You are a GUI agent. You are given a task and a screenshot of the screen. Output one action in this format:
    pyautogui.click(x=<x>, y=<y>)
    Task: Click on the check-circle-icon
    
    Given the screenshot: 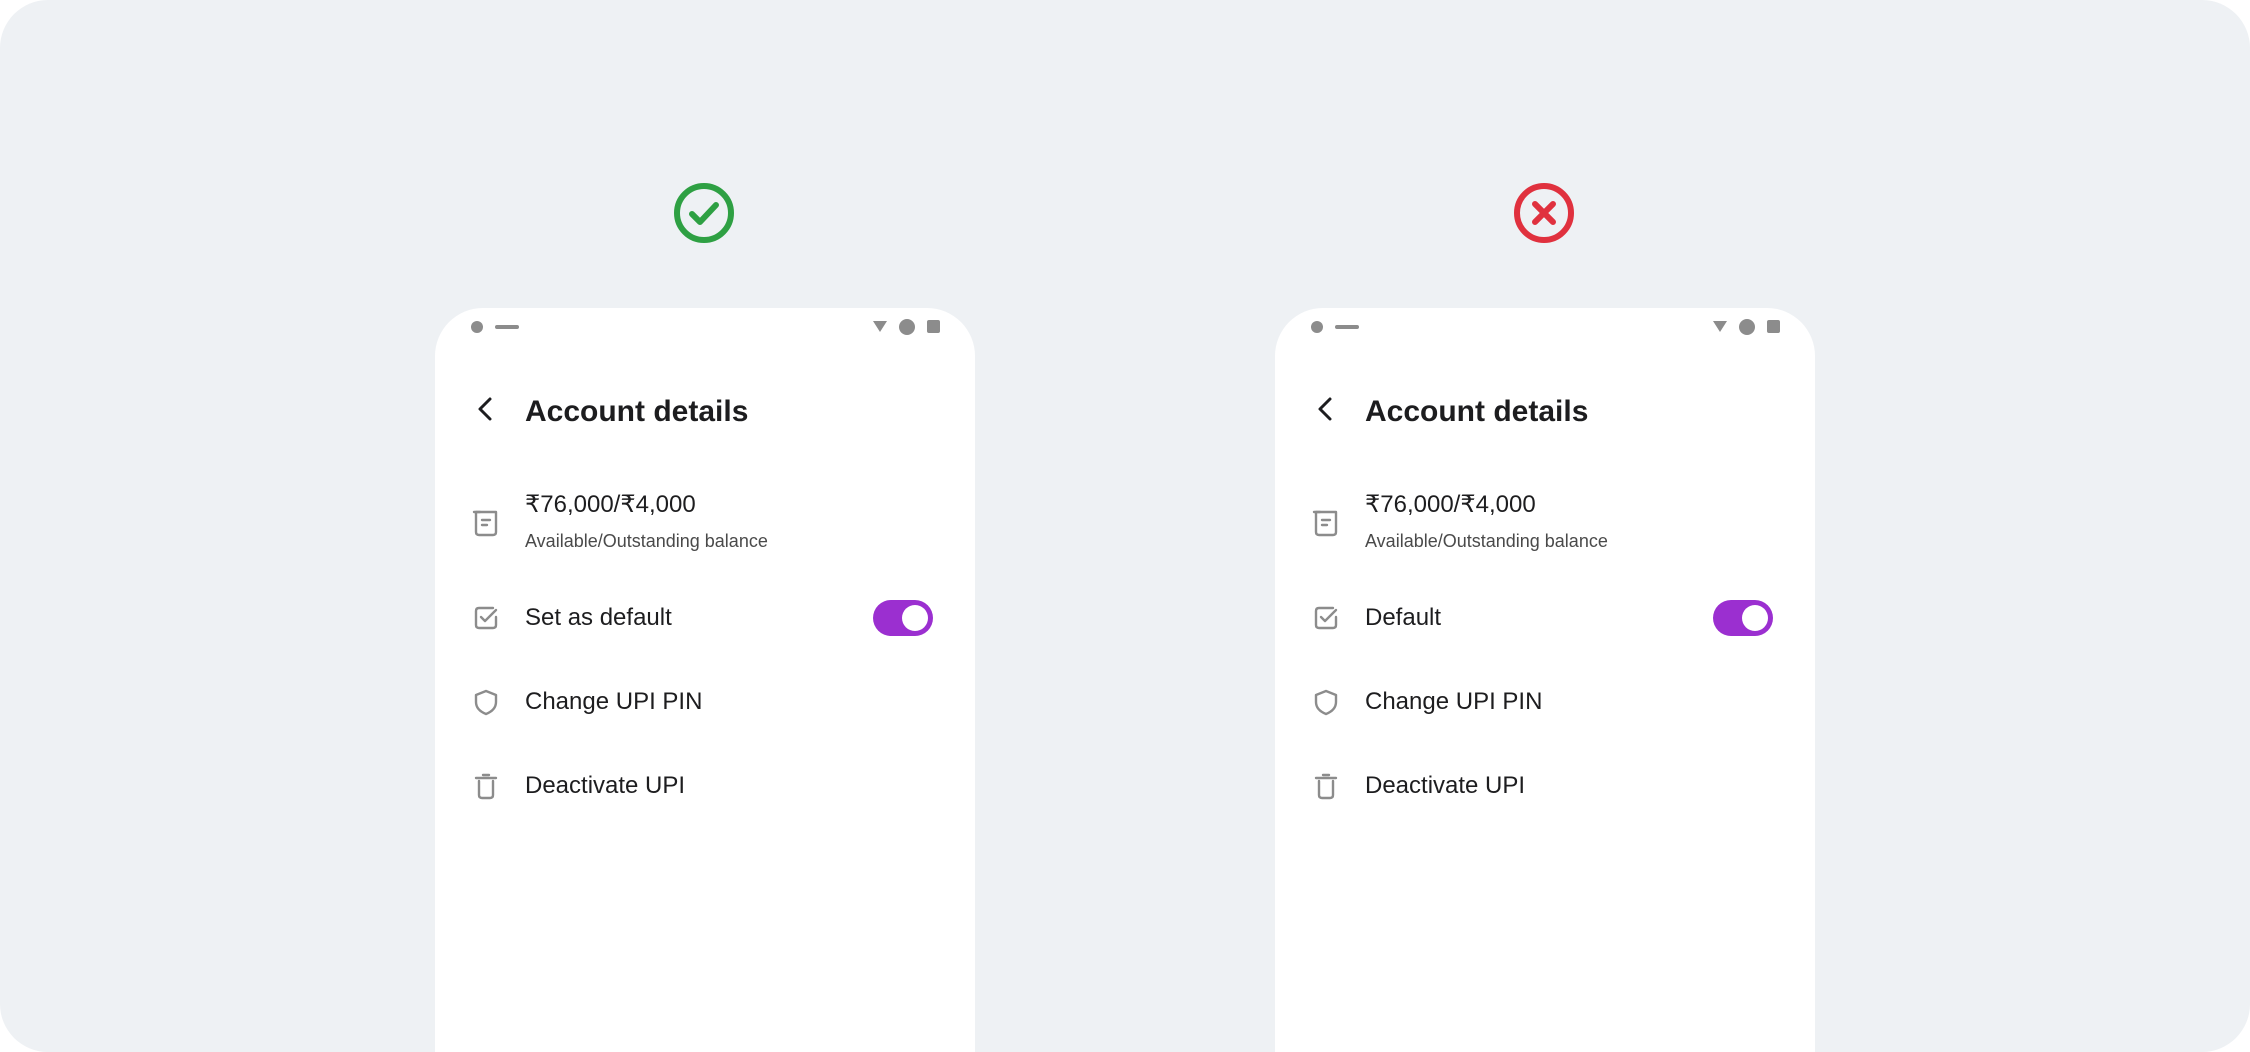 What is the action you would take?
    pyautogui.click(x=704, y=213)
    